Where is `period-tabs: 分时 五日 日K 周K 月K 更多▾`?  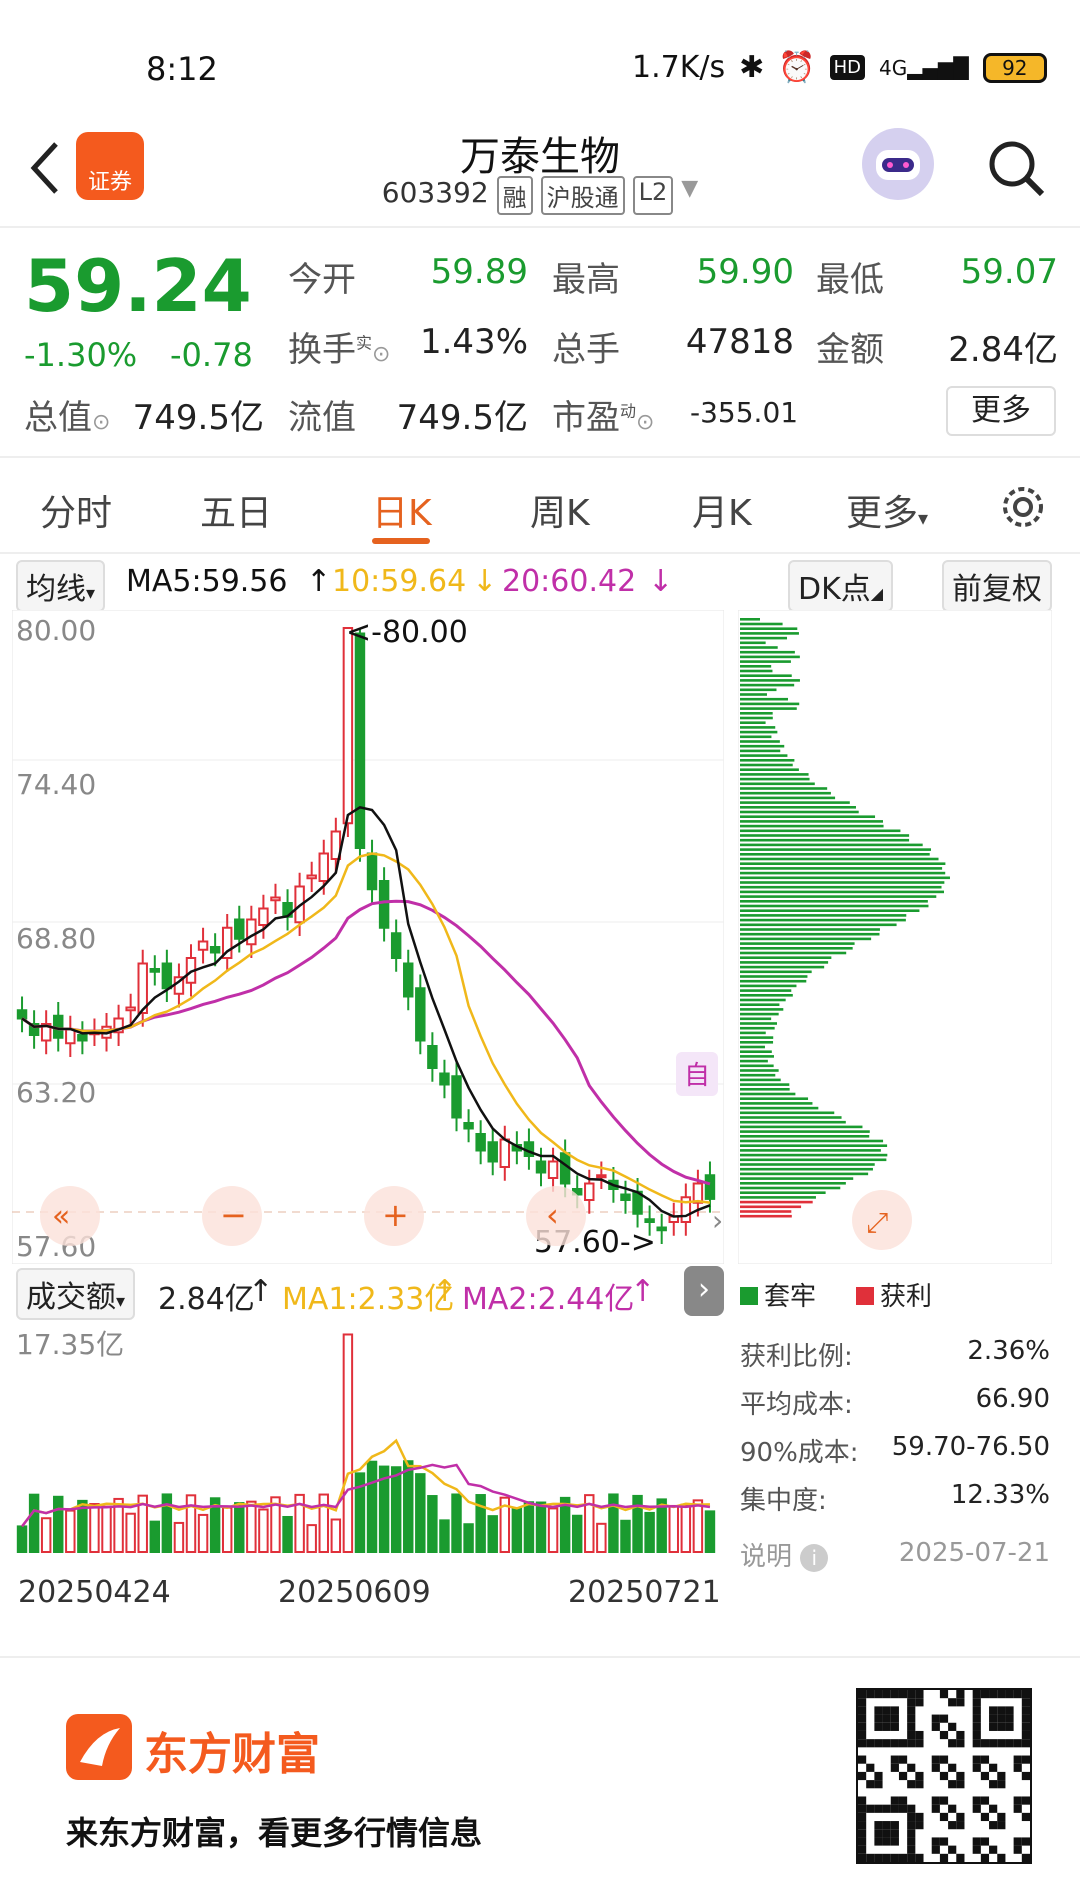
period-tabs: 分时 五日 日K 周K 月K 更多▾ is located at coordinates (540, 507).